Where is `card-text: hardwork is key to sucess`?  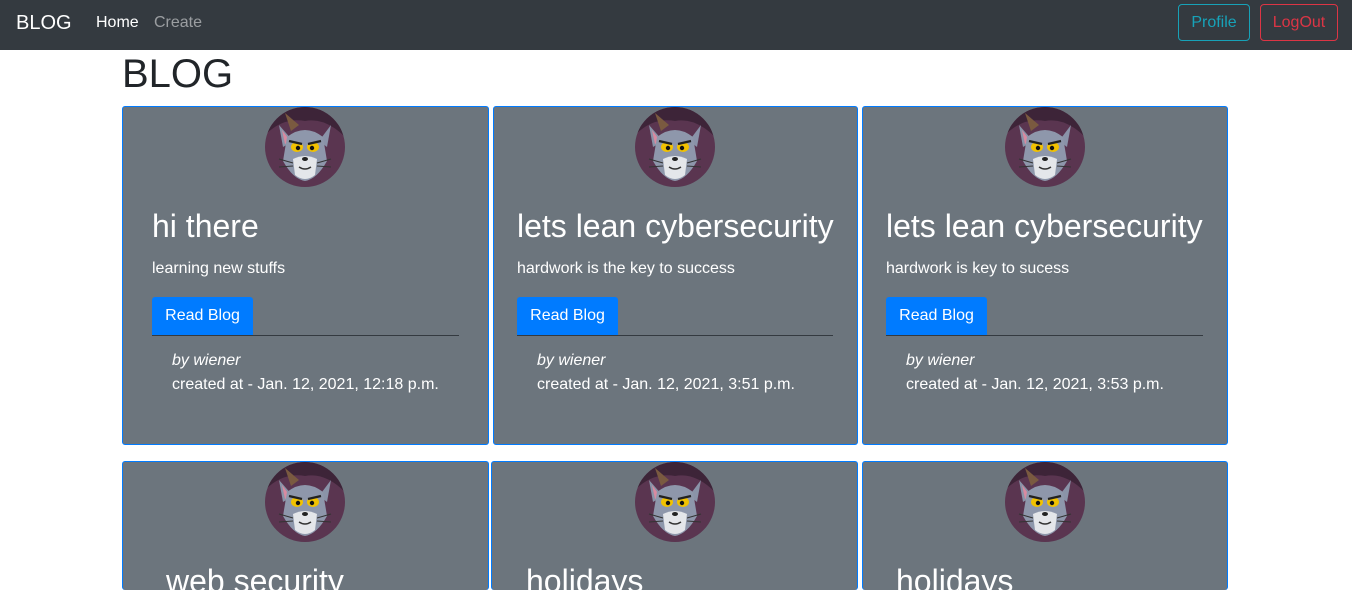
card-text: hardwork is key to sucess is located at coordinates (978, 268).